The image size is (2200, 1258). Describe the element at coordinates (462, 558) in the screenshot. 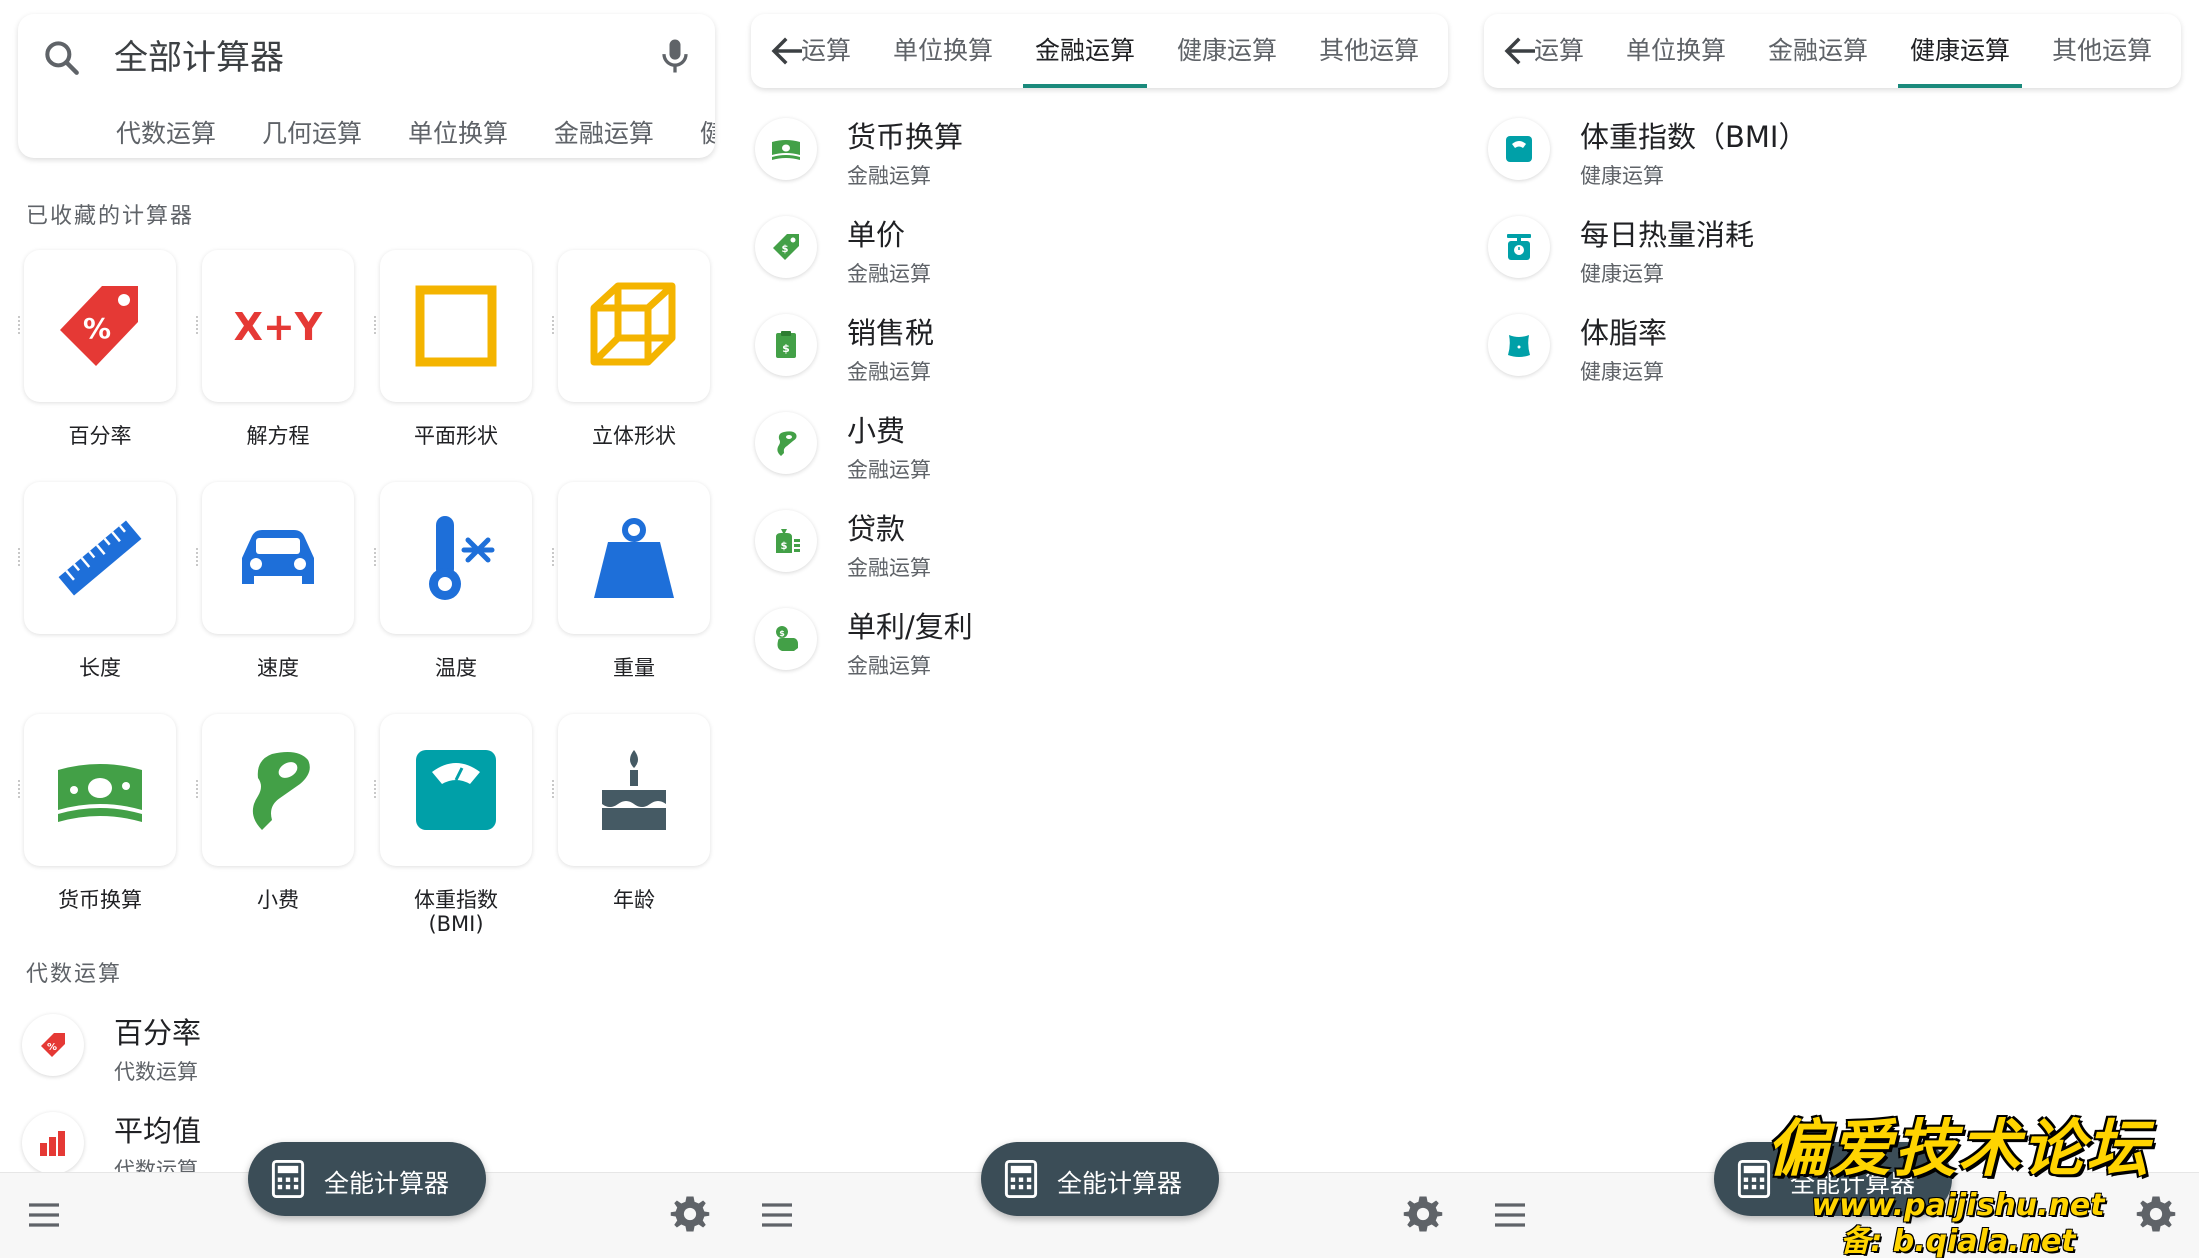

I see `thermometer-icon` at that location.